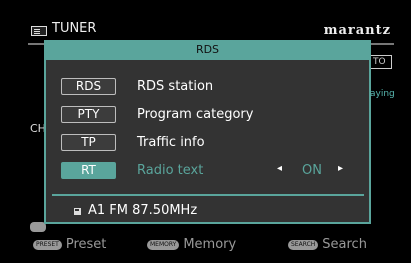 The width and height of the screenshot is (411, 263). What do you see at coordinates (171, 142) in the screenshot?
I see `tp-label: Traffic info` at bounding box center [171, 142].